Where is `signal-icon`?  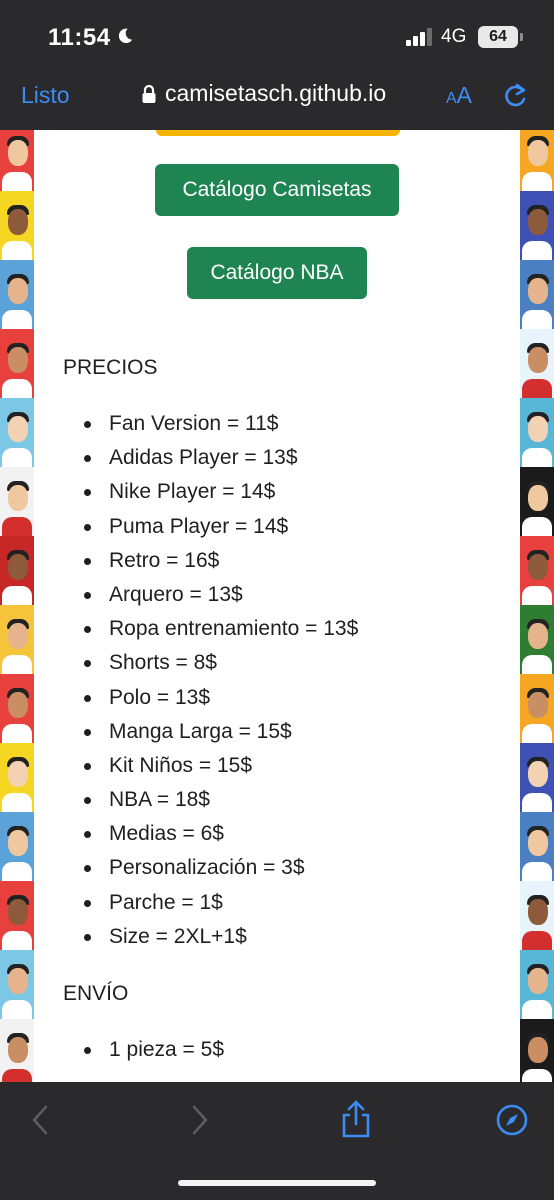
signal-icon is located at coordinates (419, 37).